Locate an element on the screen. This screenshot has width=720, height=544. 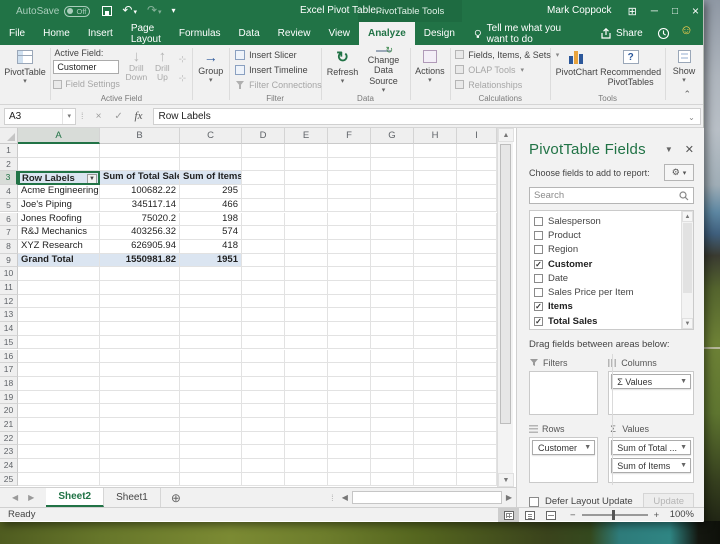
minimize-button: ─ is located at coordinates (654, 11).